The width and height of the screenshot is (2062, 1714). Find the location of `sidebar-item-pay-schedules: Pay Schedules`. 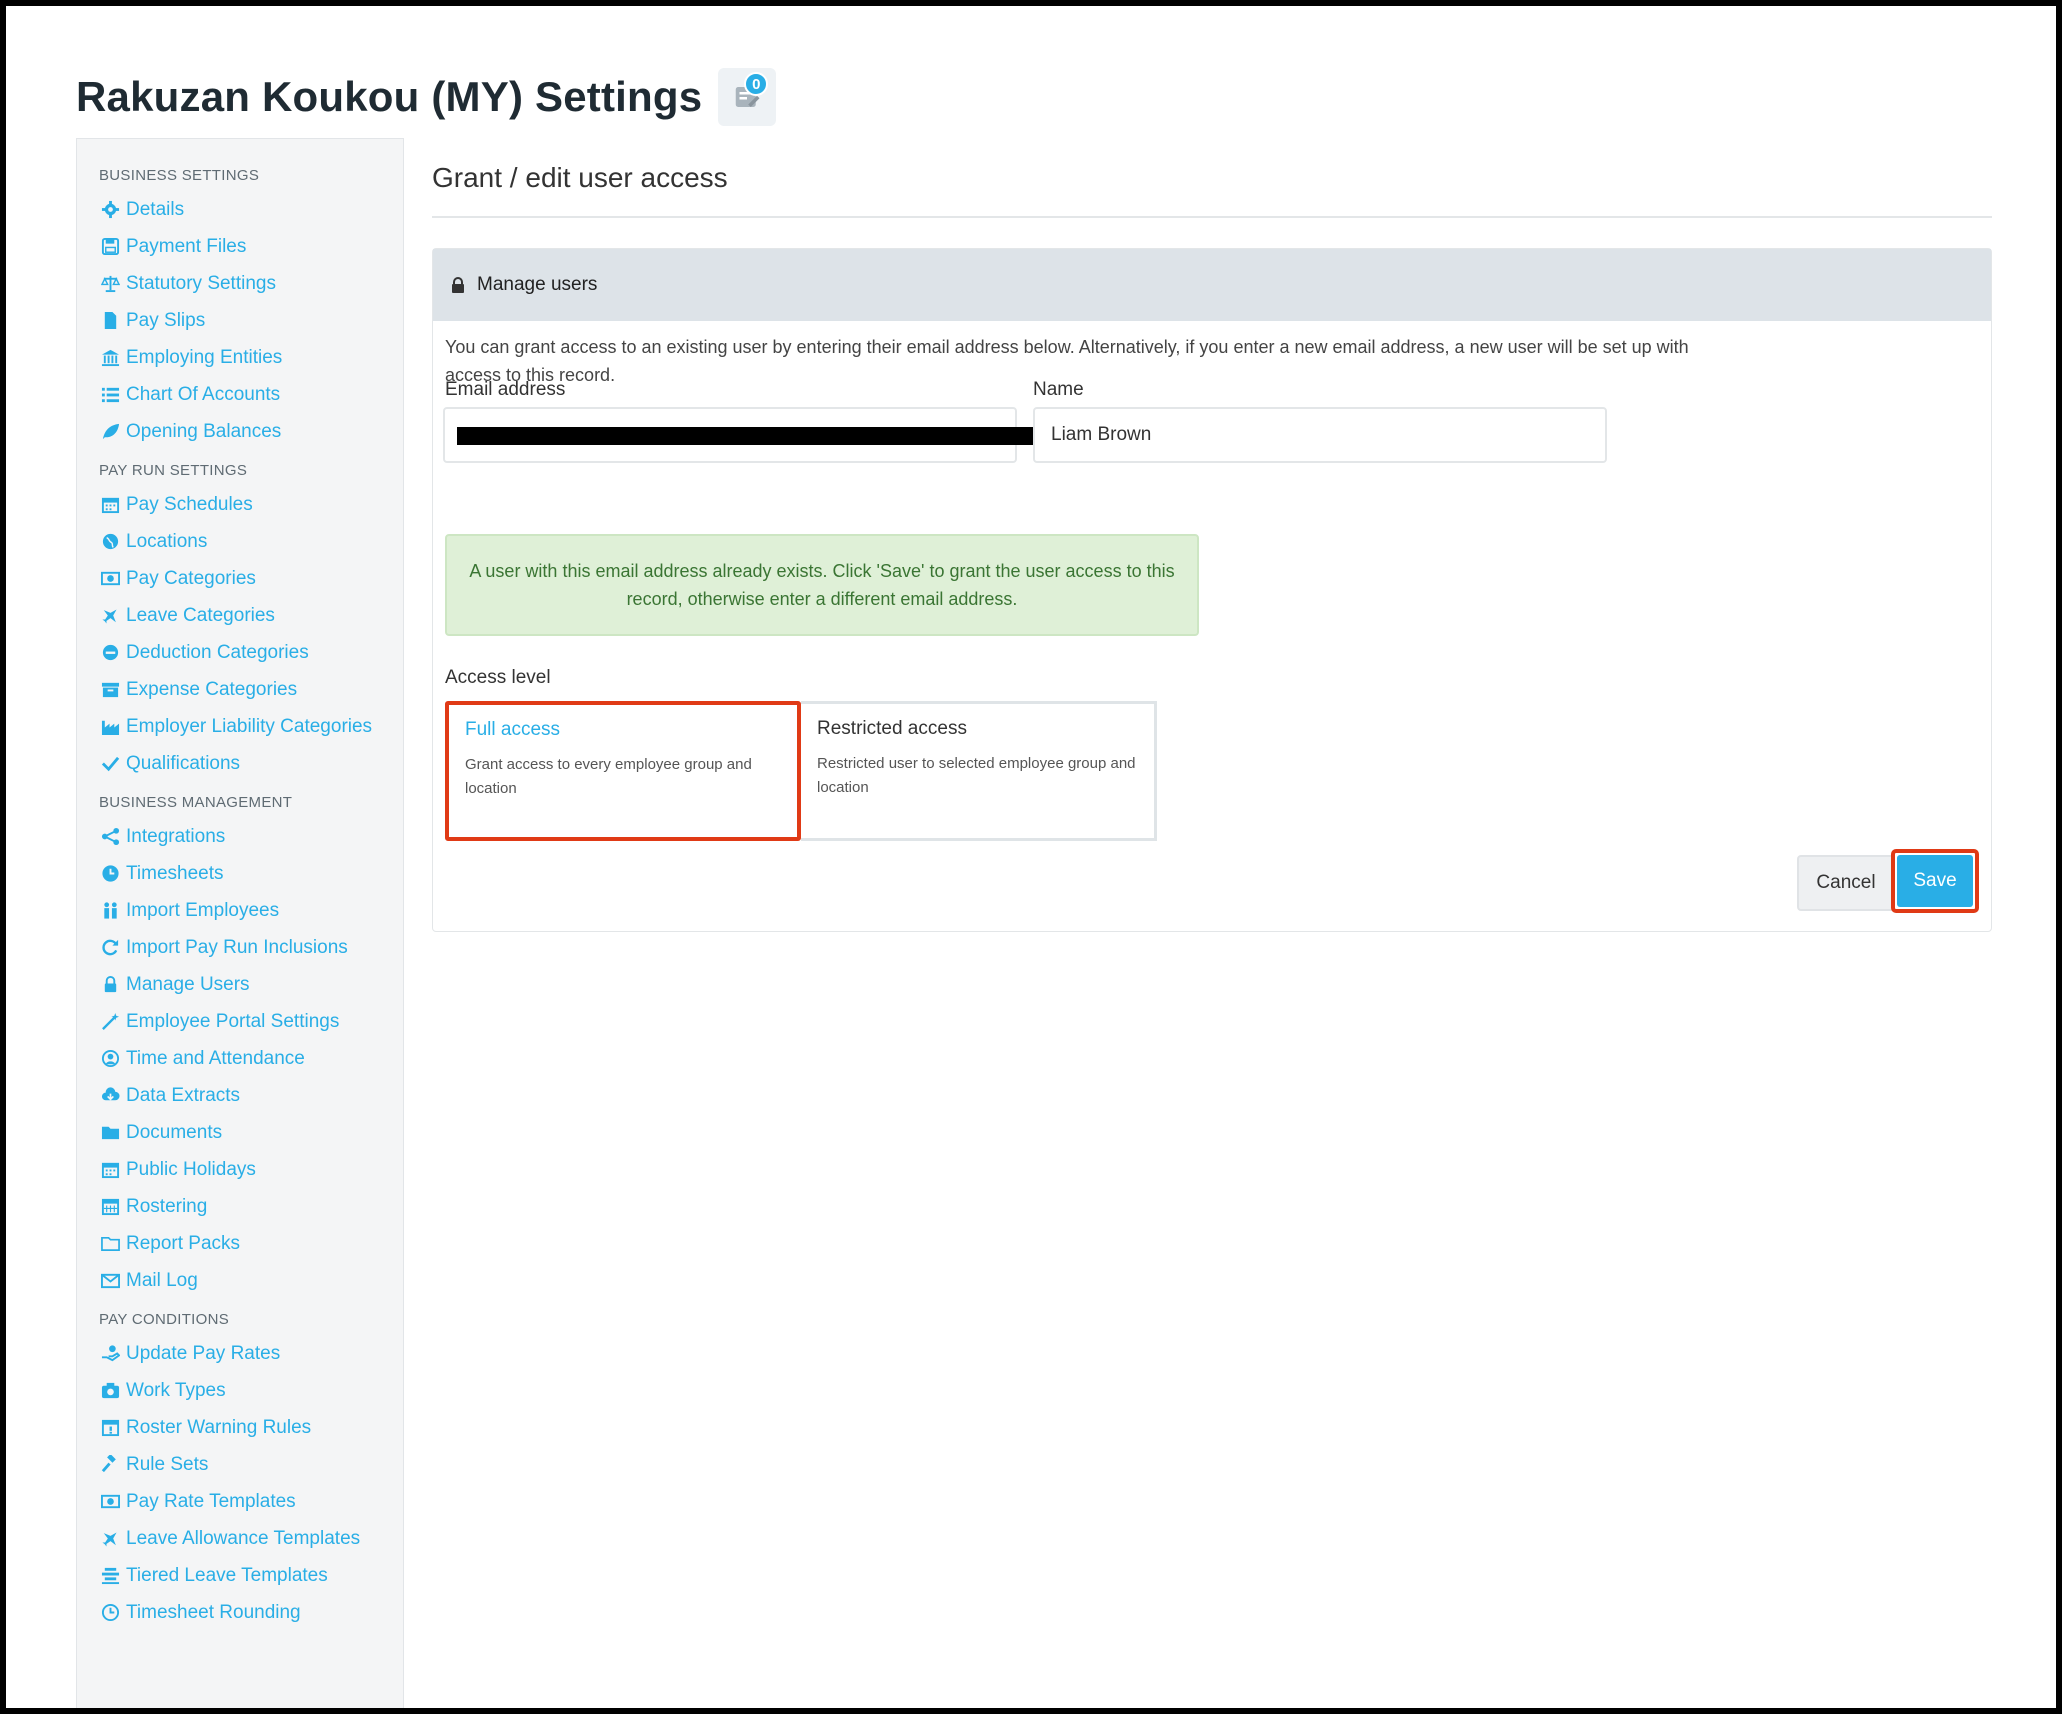

sidebar-item-pay-schedules: Pay Schedules is located at coordinates (251, 504).